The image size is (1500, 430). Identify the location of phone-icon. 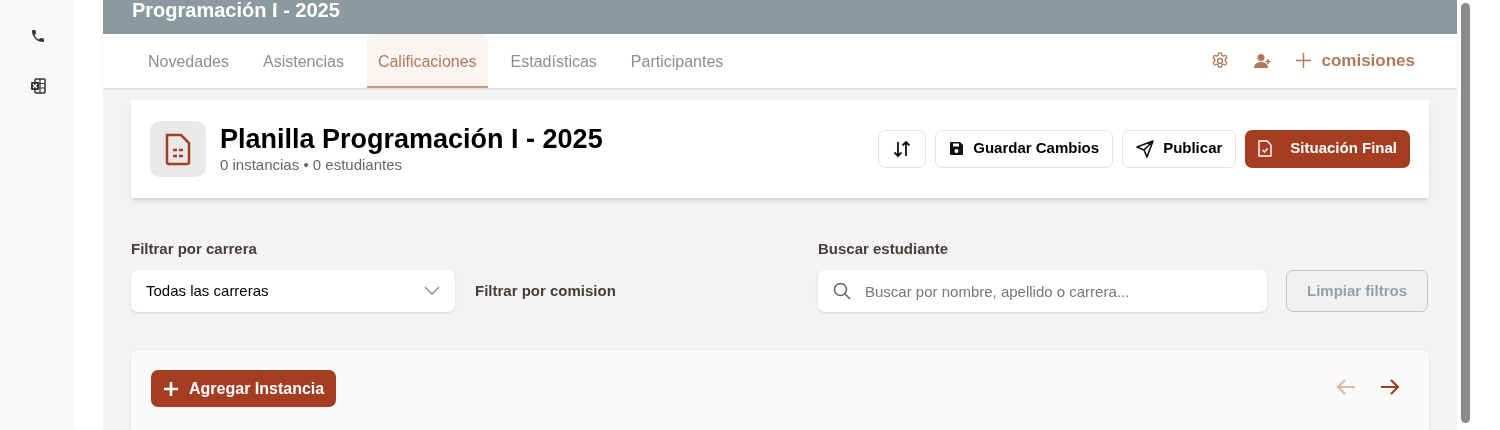
(37, 36).